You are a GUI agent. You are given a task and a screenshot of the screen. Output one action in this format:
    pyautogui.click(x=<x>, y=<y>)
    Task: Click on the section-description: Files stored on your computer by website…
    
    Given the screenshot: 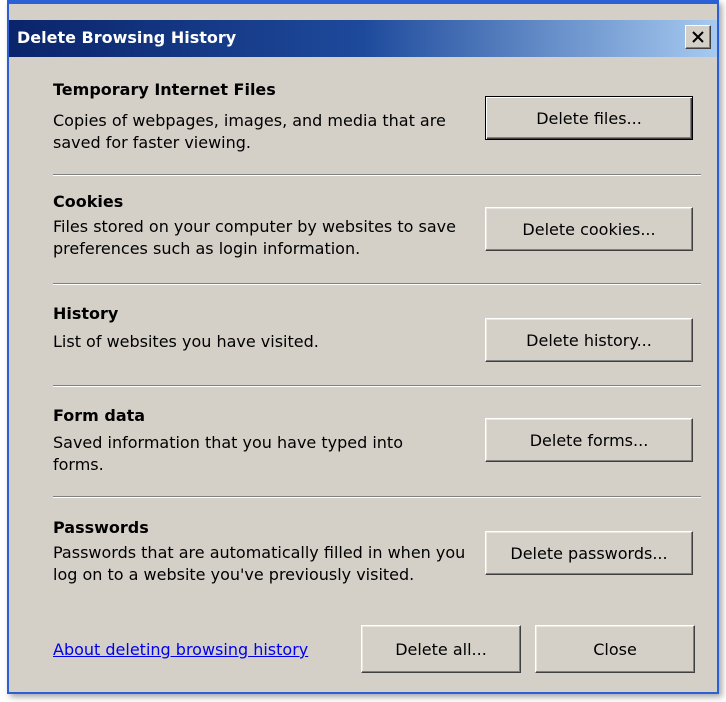 What is the action you would take?
    pyautogui.click(x=254, y=237)
    